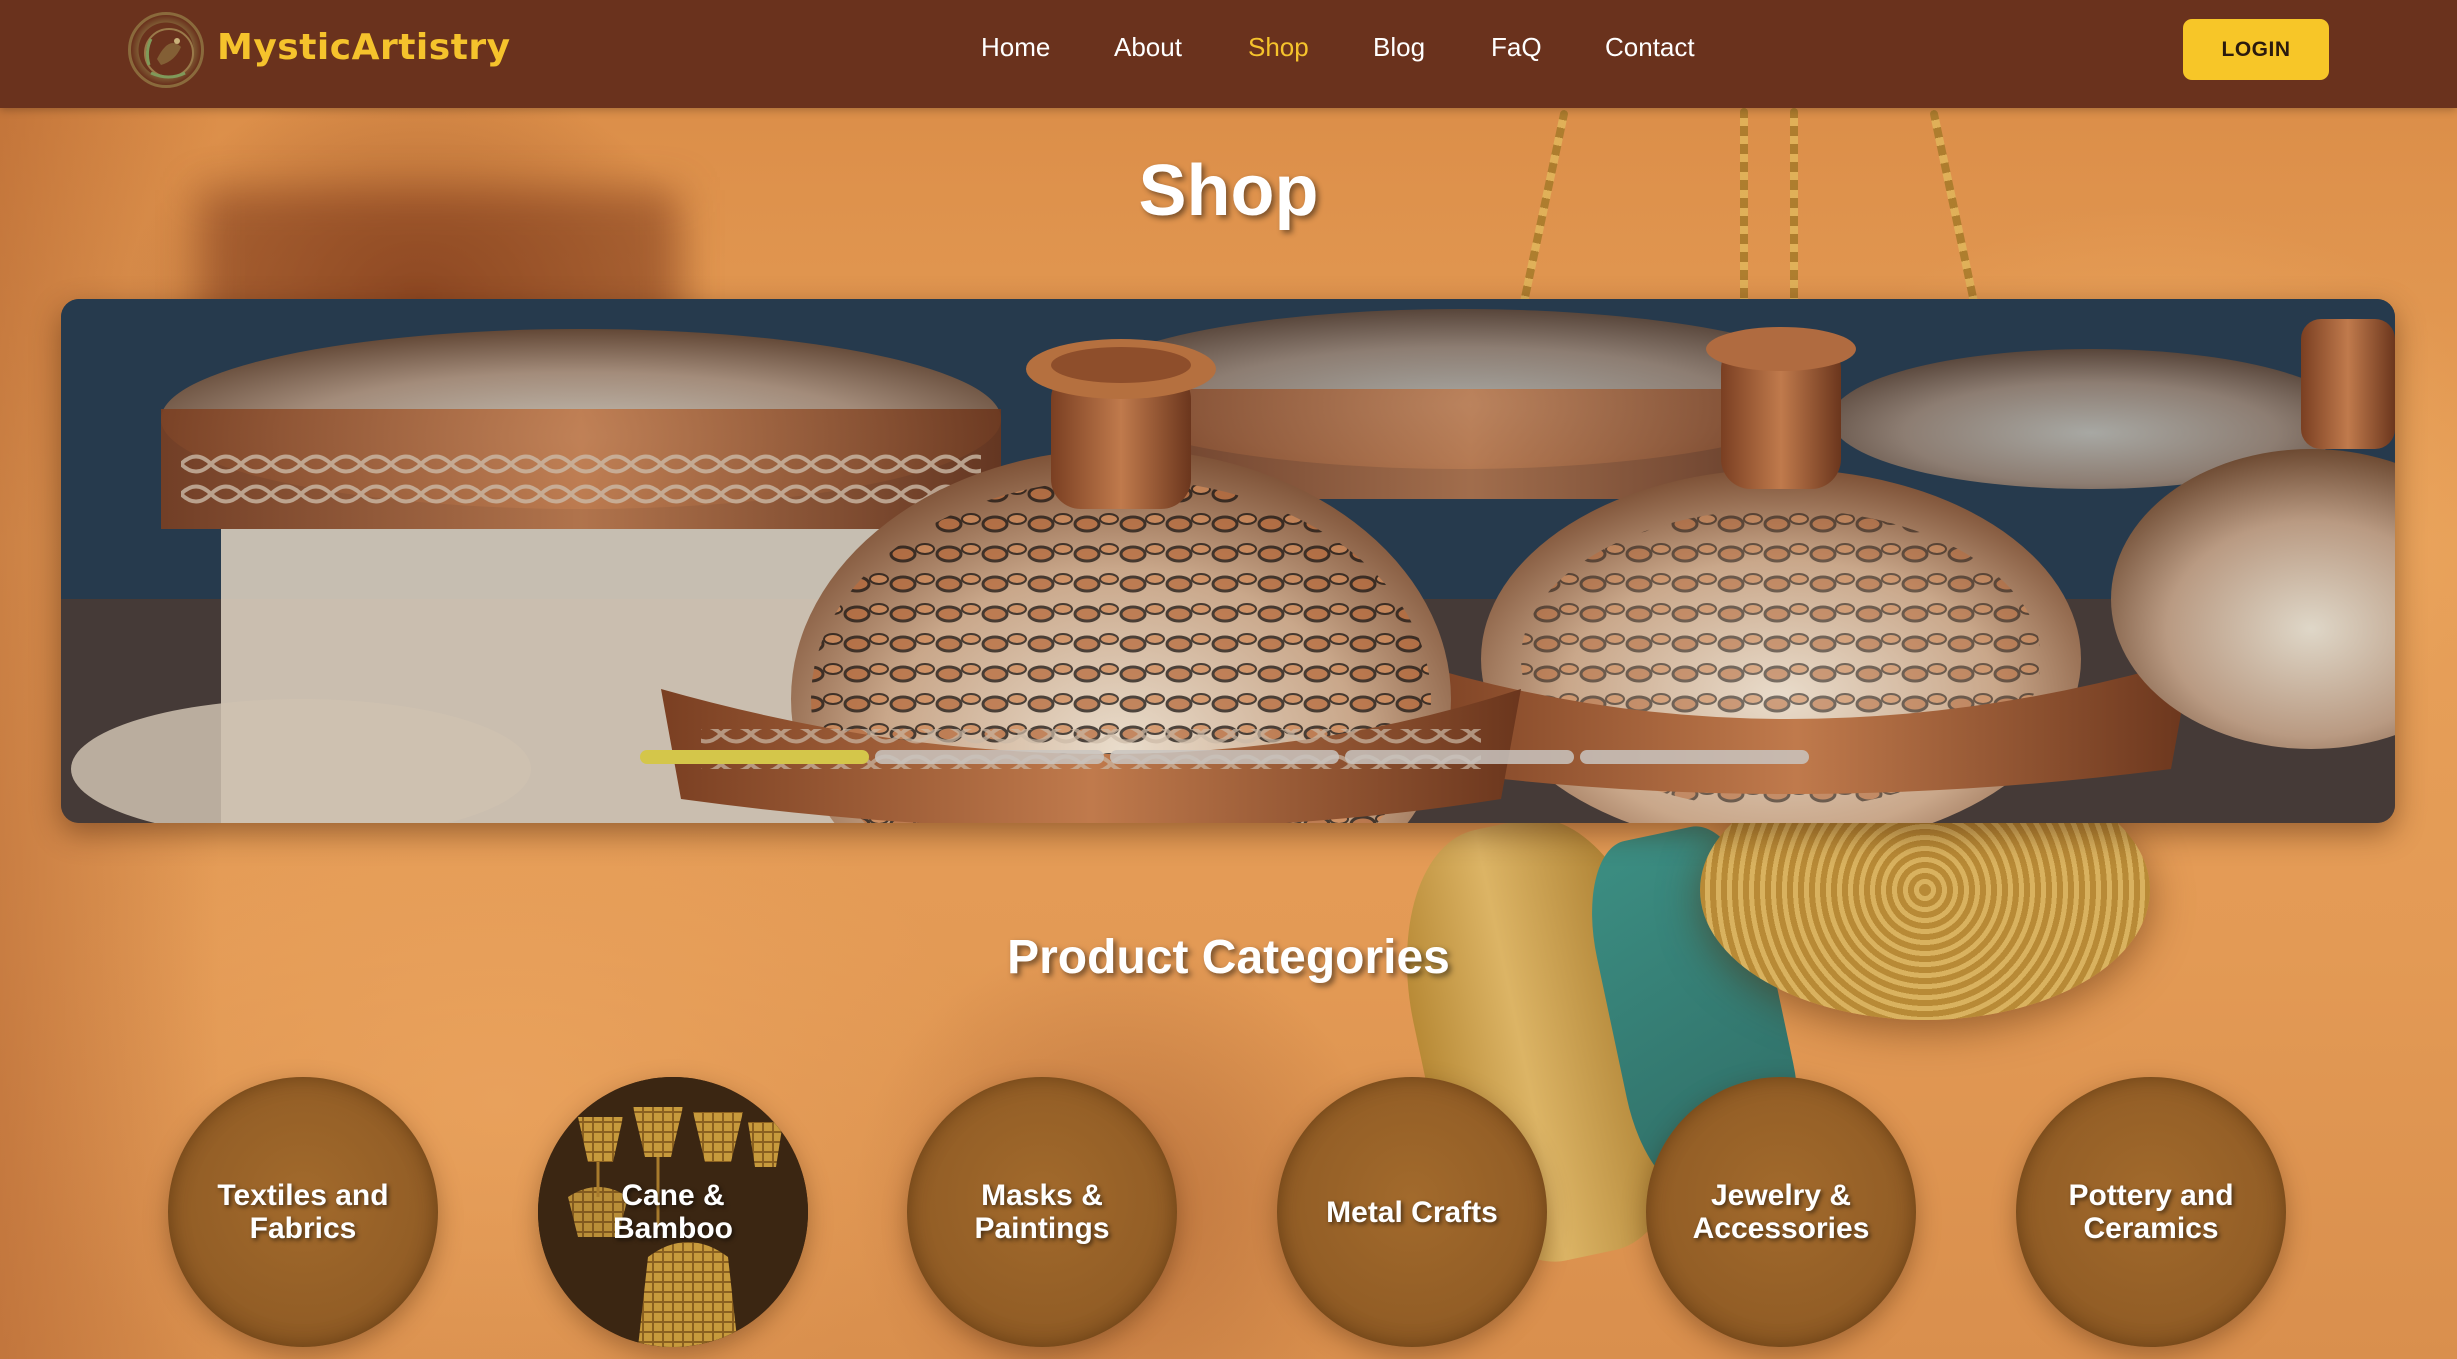  I want to click on login-button: LOGIN, so click(2256, 49).